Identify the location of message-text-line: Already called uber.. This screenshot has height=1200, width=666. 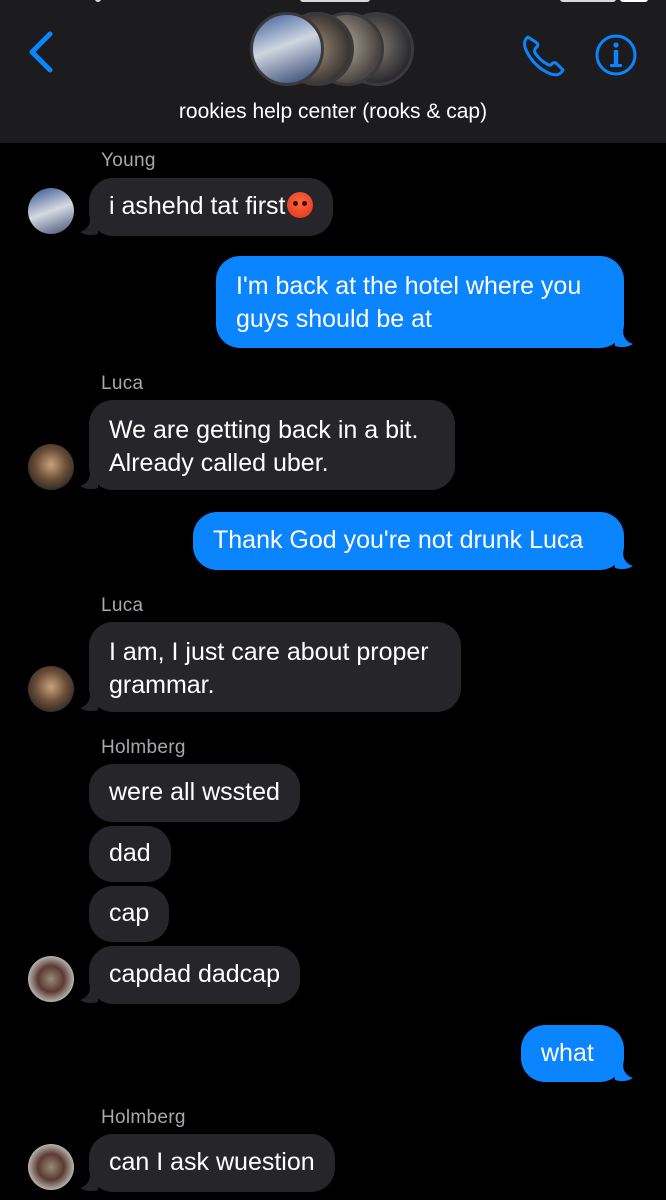
(219, 463).